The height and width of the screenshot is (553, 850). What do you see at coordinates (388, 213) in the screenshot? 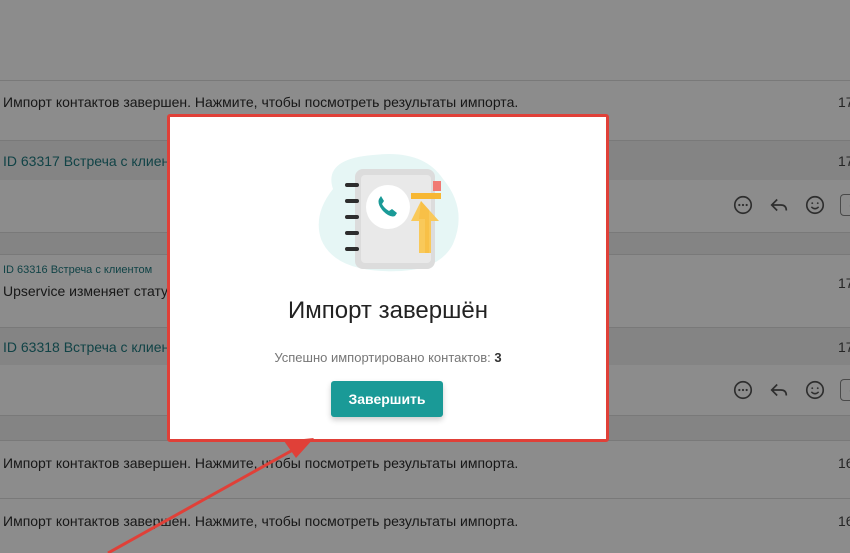
I see `contact-book-import-icon` at bounding box center [388, 213].